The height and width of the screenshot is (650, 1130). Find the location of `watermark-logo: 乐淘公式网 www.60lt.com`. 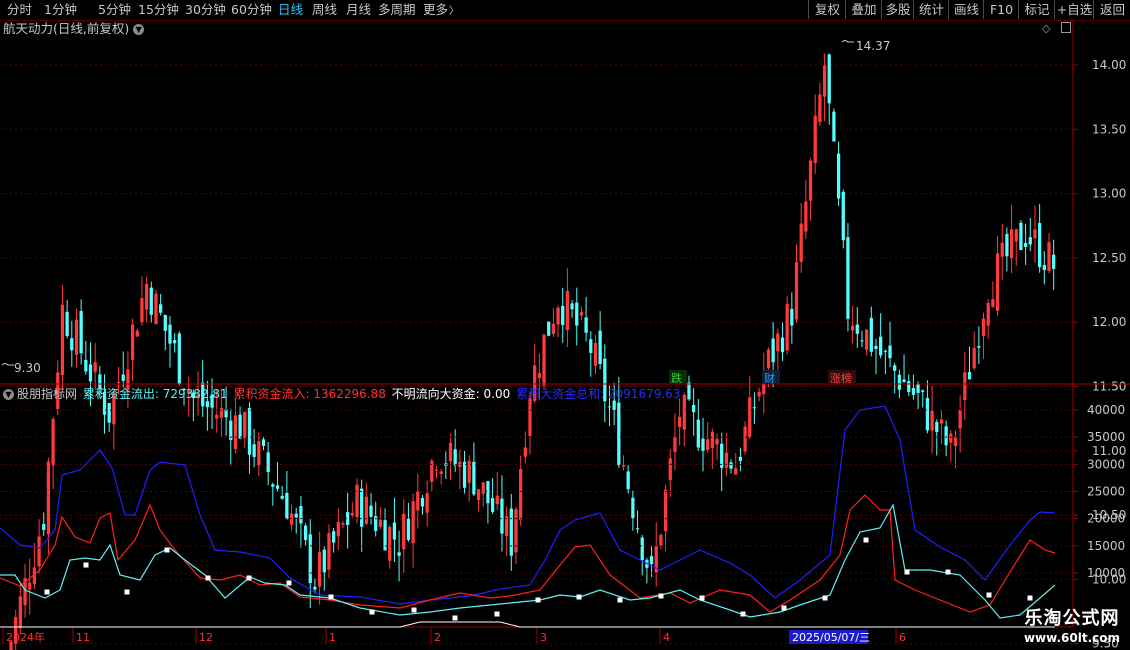

watermark-logo: 乐淘公式网 www.60lt.com is located at coordinates (1072, 627).